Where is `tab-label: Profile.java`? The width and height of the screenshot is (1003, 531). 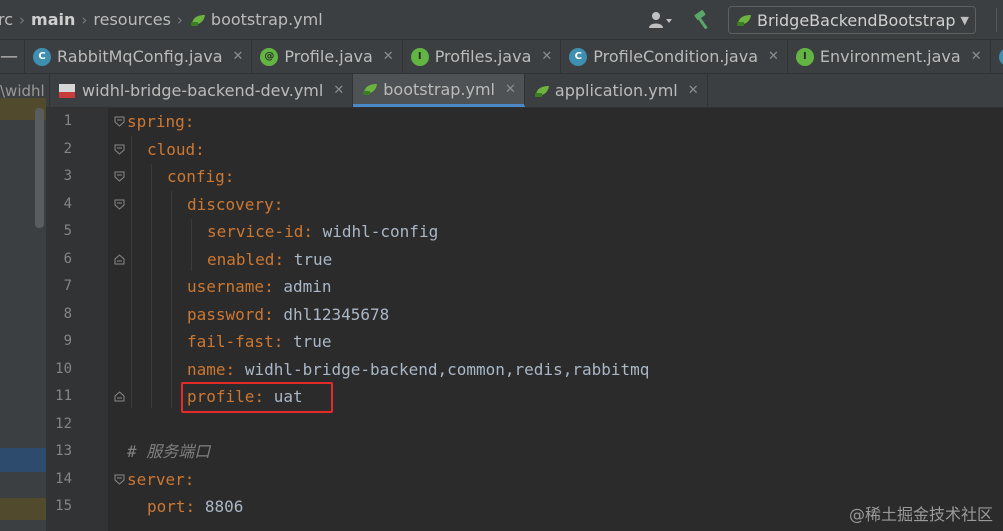
tab-label: Profile.java is located at coordinates (328, 56).